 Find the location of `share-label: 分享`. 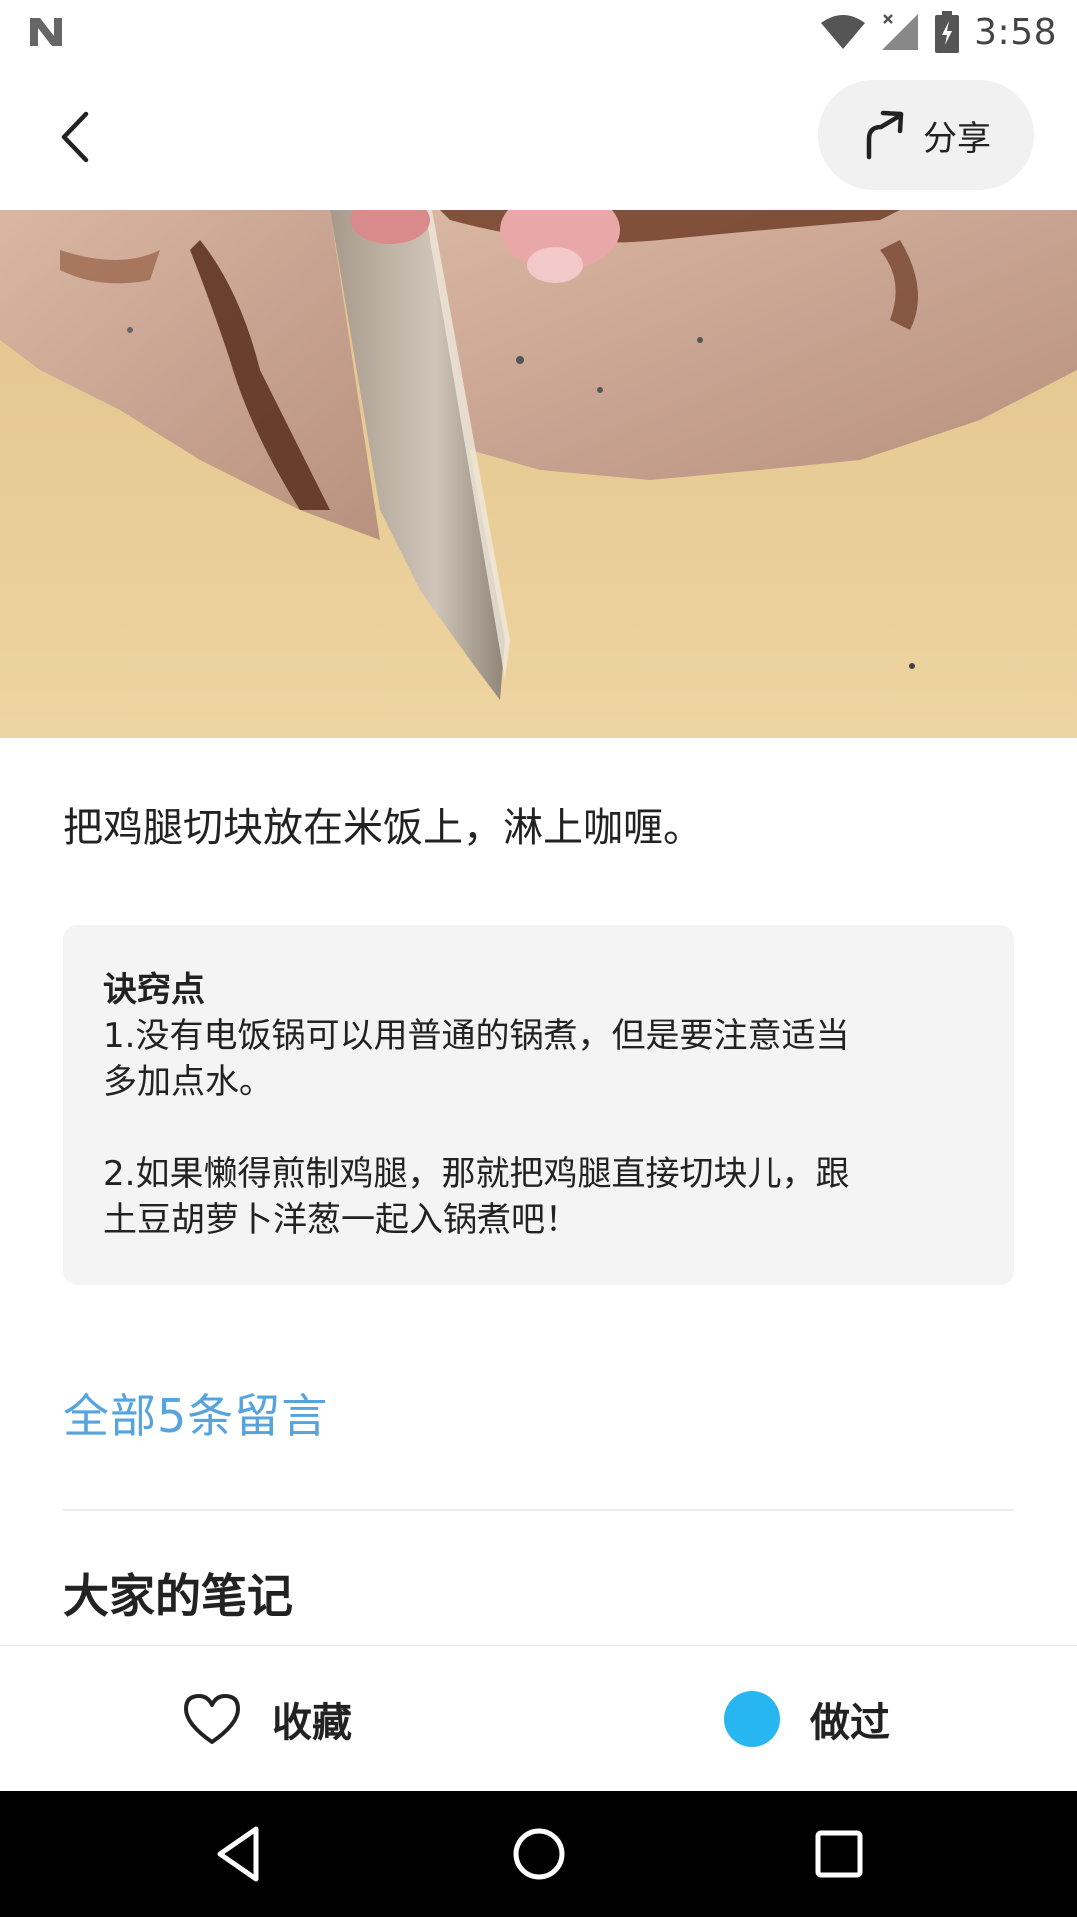

share-label: 分享 is located at coordinates (957, 138).